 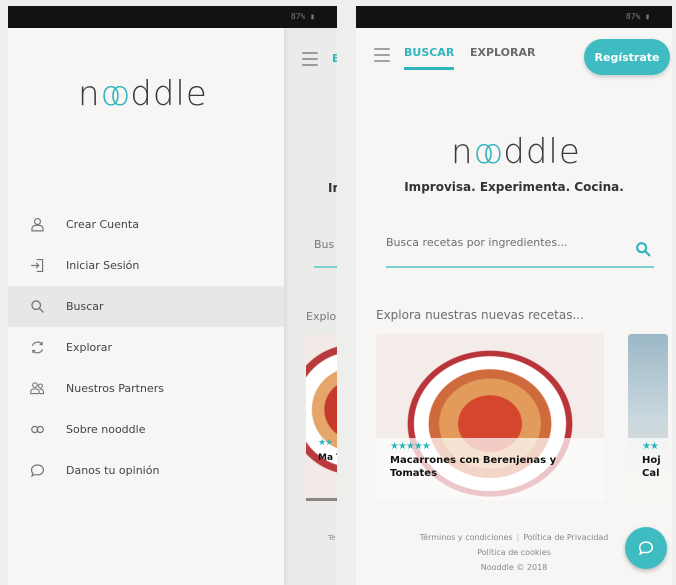 What do you see at coordinates (103, 265) in the screenshot?
I see `drawer-item-label: Iniciar Sesión` at bounding box center [103, 265].